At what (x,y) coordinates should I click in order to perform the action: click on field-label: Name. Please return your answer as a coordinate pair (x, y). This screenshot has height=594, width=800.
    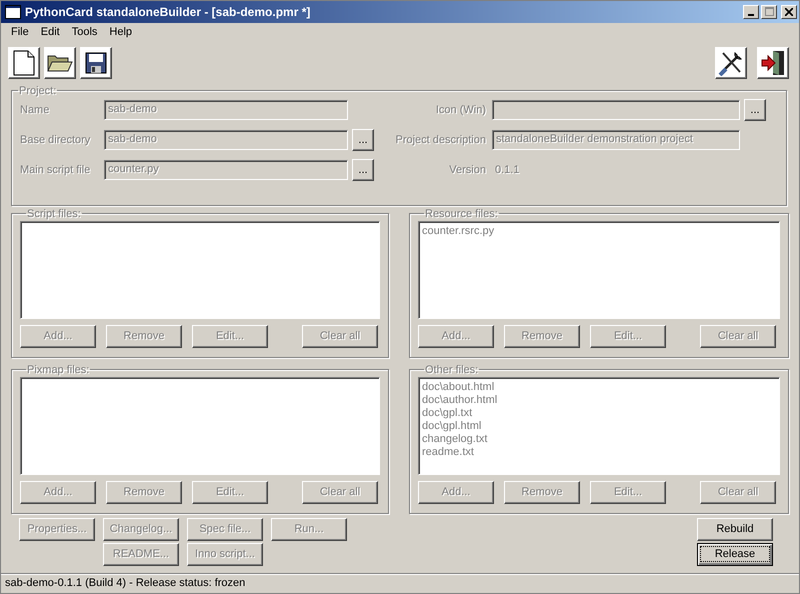
    Looking at the image, I should click on (35, 110).